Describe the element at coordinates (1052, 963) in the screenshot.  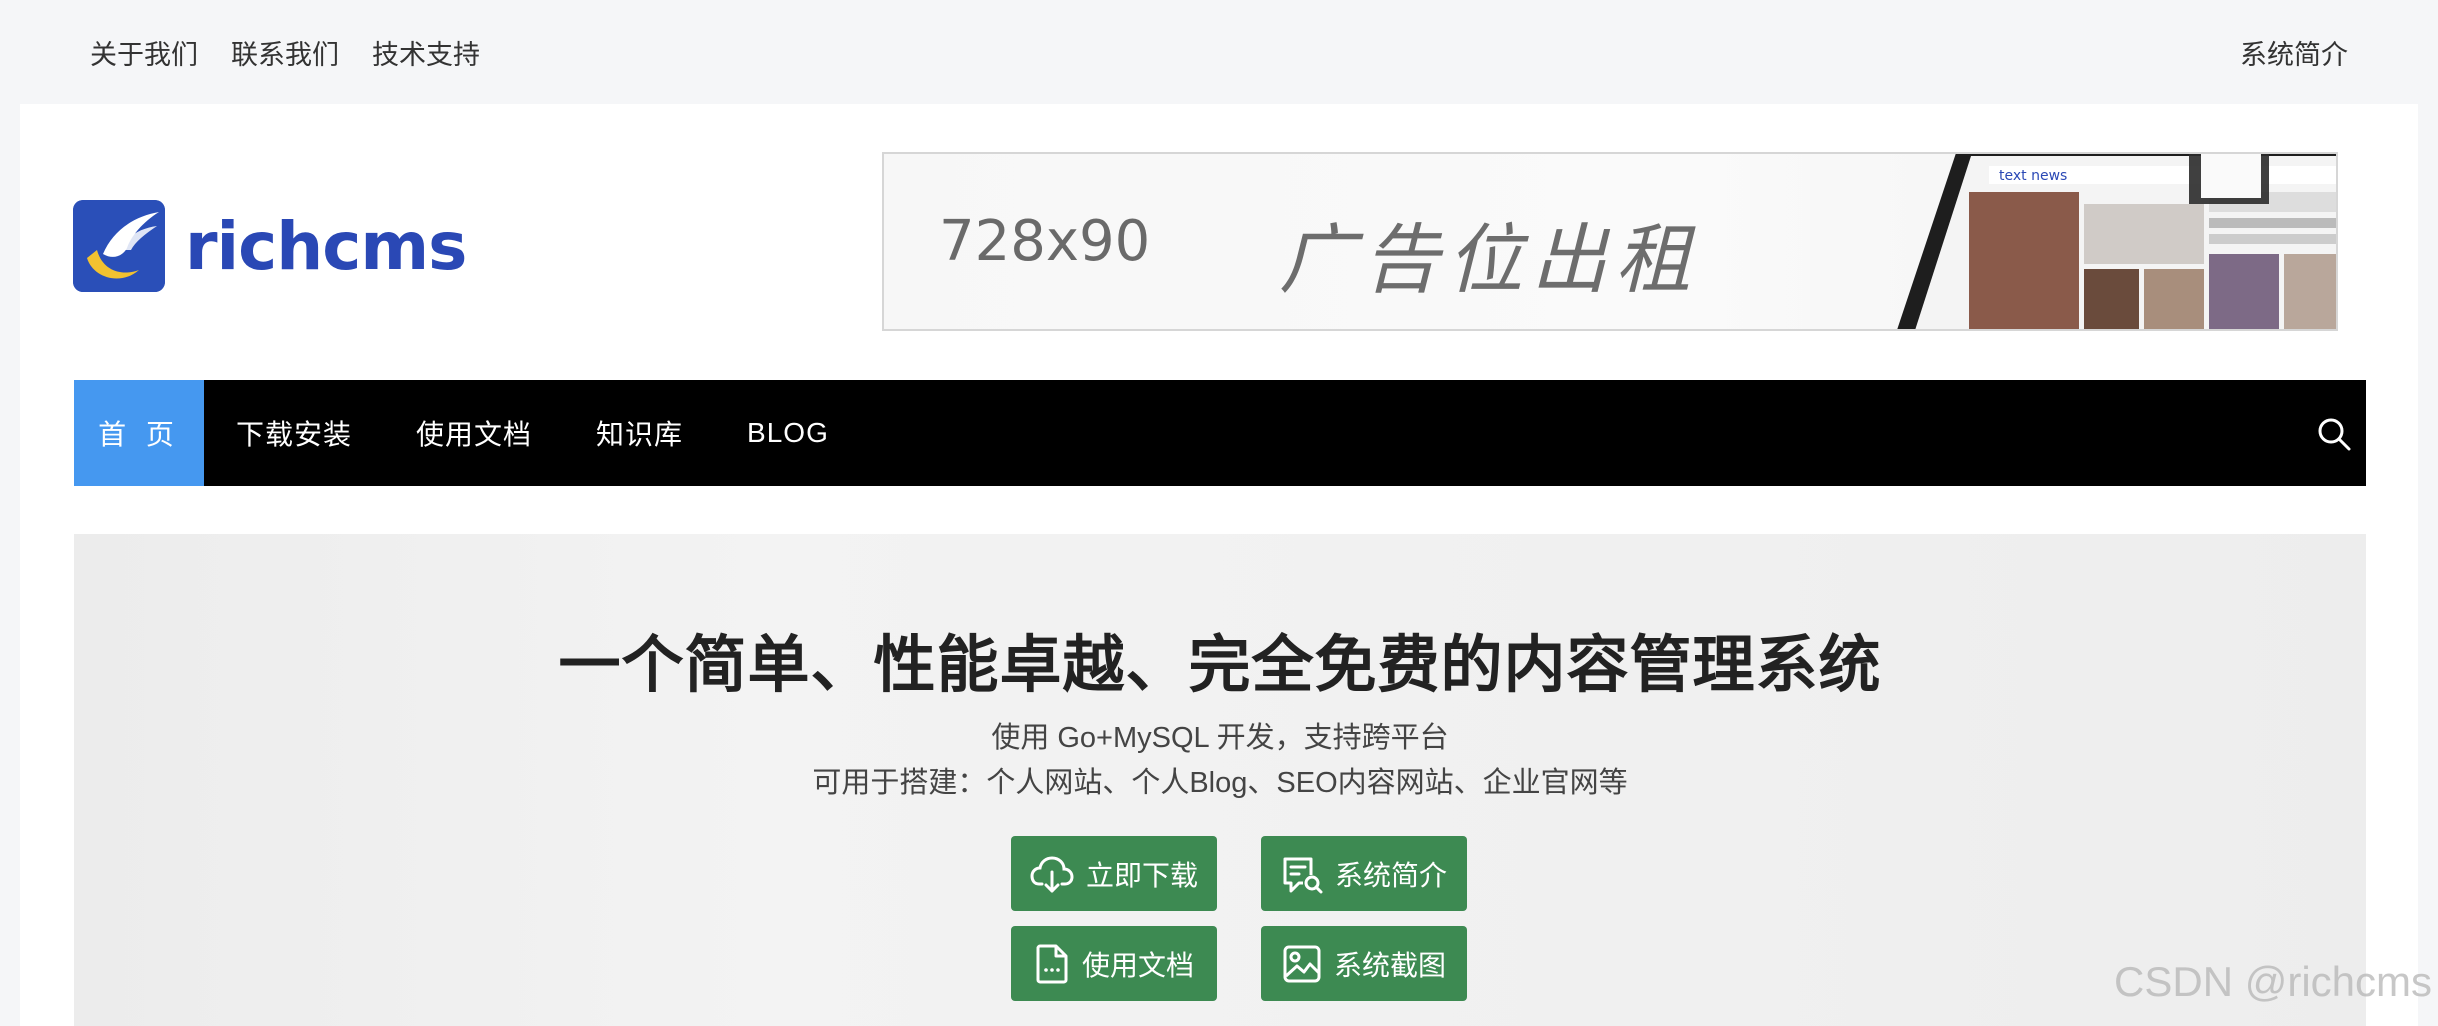
I see `document-icon` at that location.